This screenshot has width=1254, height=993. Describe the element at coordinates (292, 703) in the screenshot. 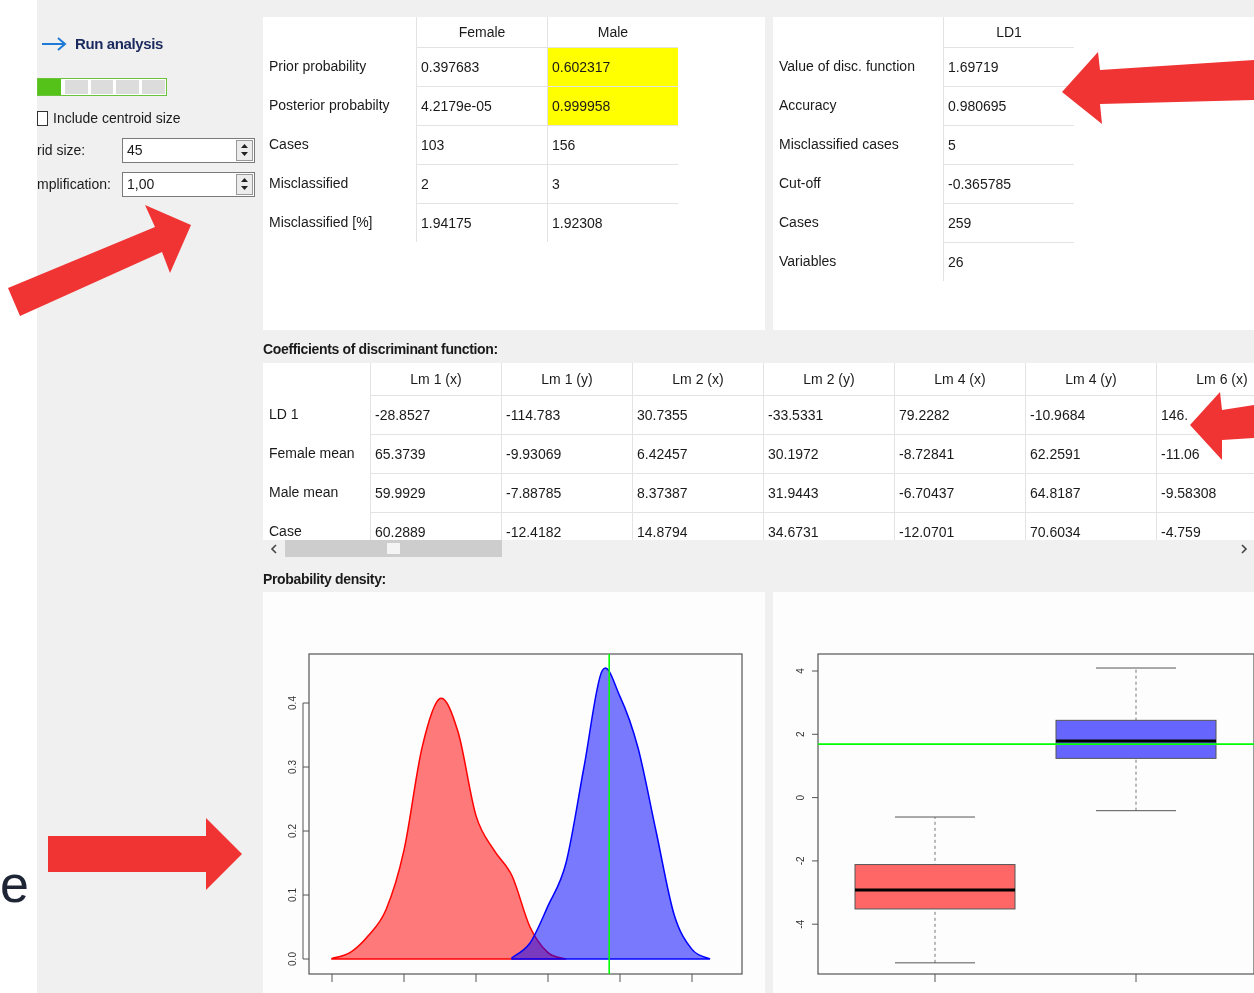

I see `tick-label: 0.4` at that location.